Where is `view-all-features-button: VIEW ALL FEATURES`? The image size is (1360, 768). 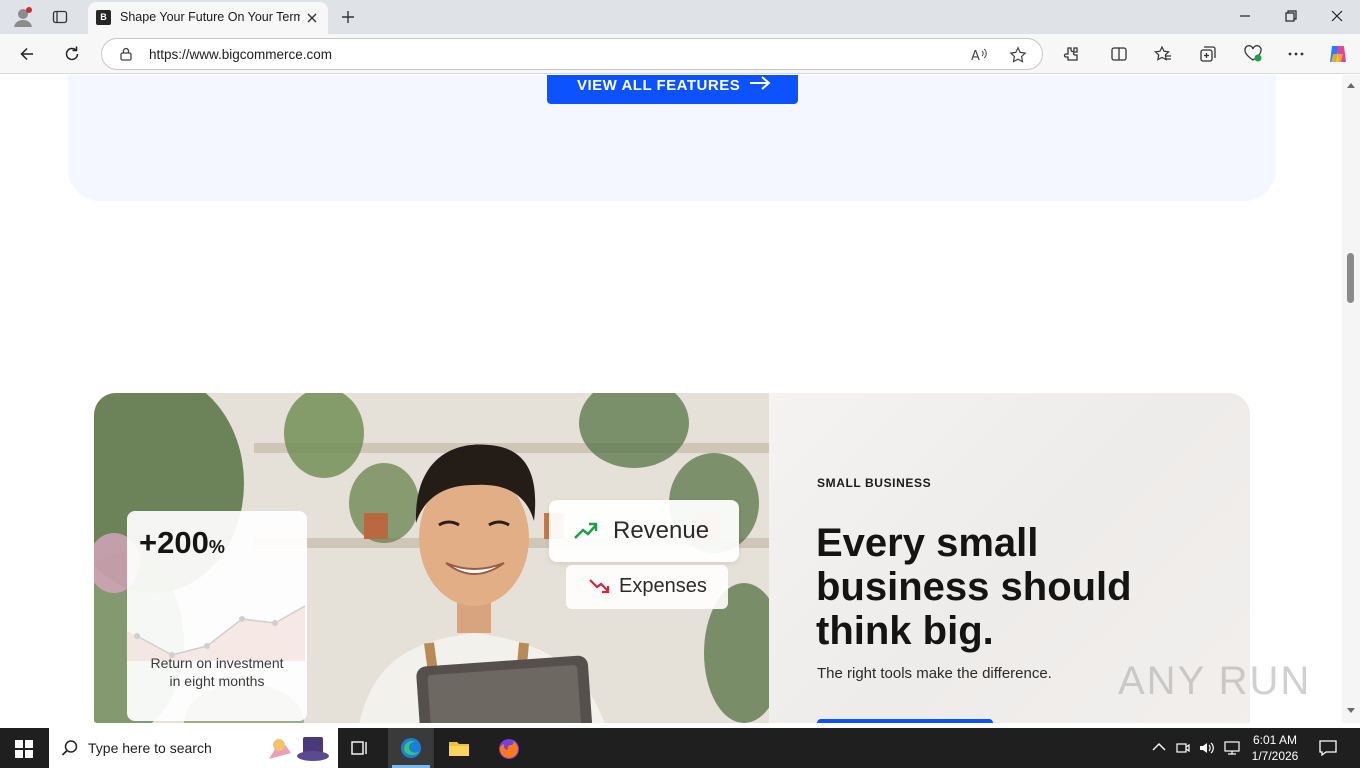 view-all-features-button: VIEW ALL FEATURES is located at coordinates (672, 89).